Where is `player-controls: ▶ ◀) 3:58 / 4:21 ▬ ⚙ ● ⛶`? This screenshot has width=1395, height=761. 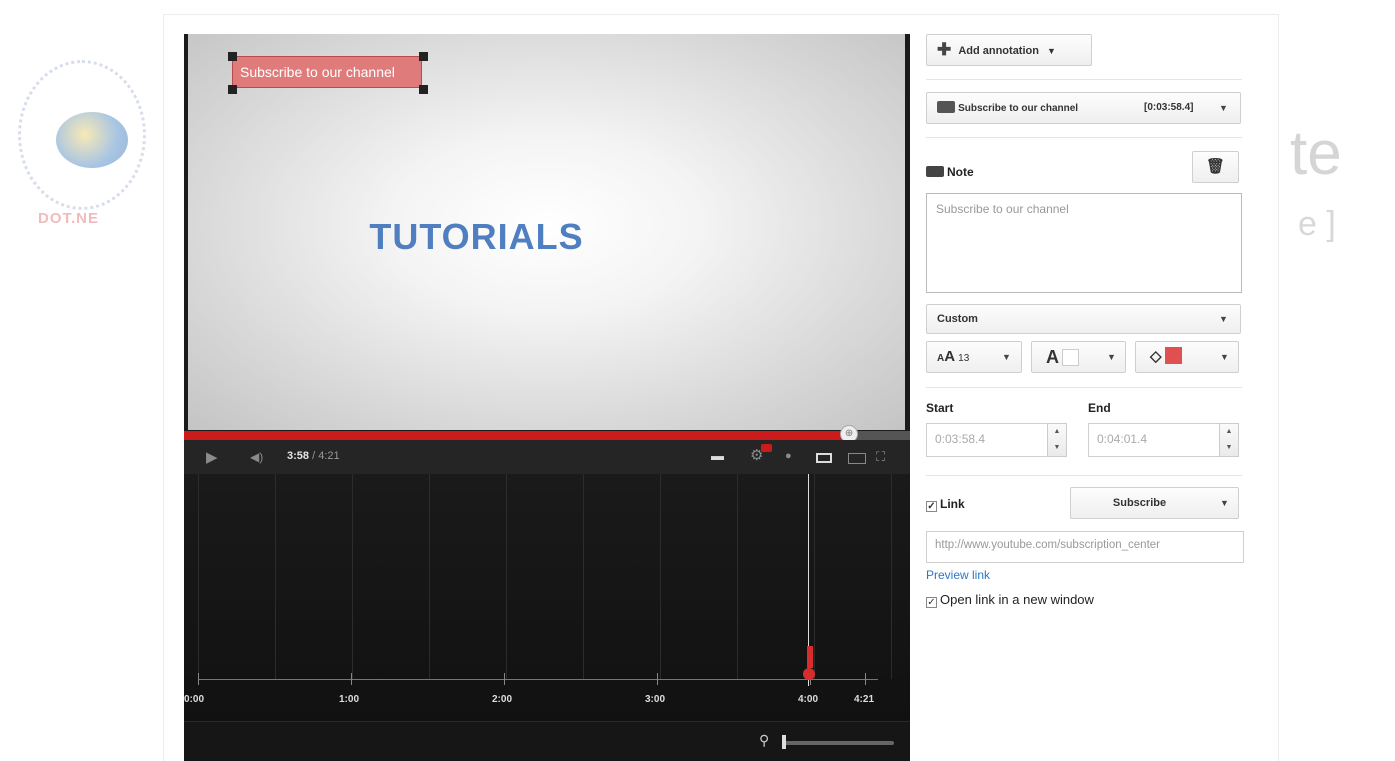 player-controls: ▶ ◀) 3:58 / 4:21 ▬ ⚙ ● ⛶ is located at coordinates (547, 457).